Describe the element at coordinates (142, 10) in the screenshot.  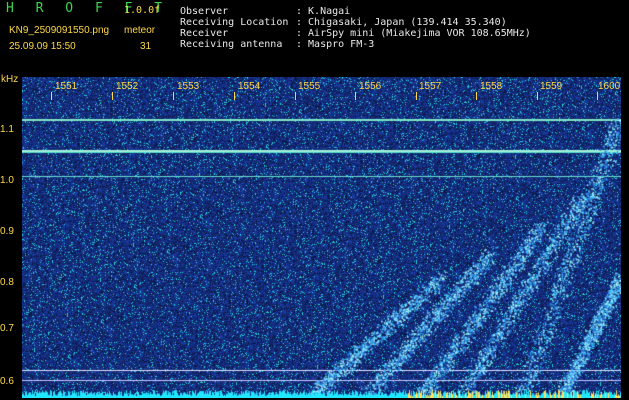
I see `app-version: 1.0.0f` at that location.